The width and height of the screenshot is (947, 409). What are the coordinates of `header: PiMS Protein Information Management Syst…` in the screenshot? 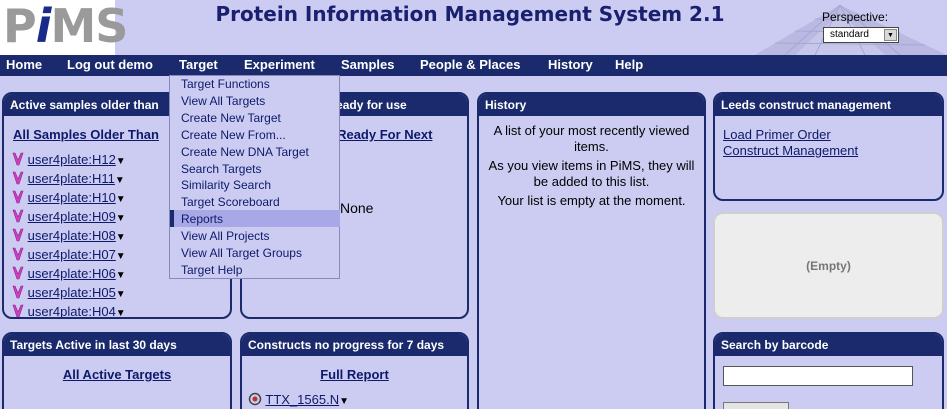 It's located at (473, 27).